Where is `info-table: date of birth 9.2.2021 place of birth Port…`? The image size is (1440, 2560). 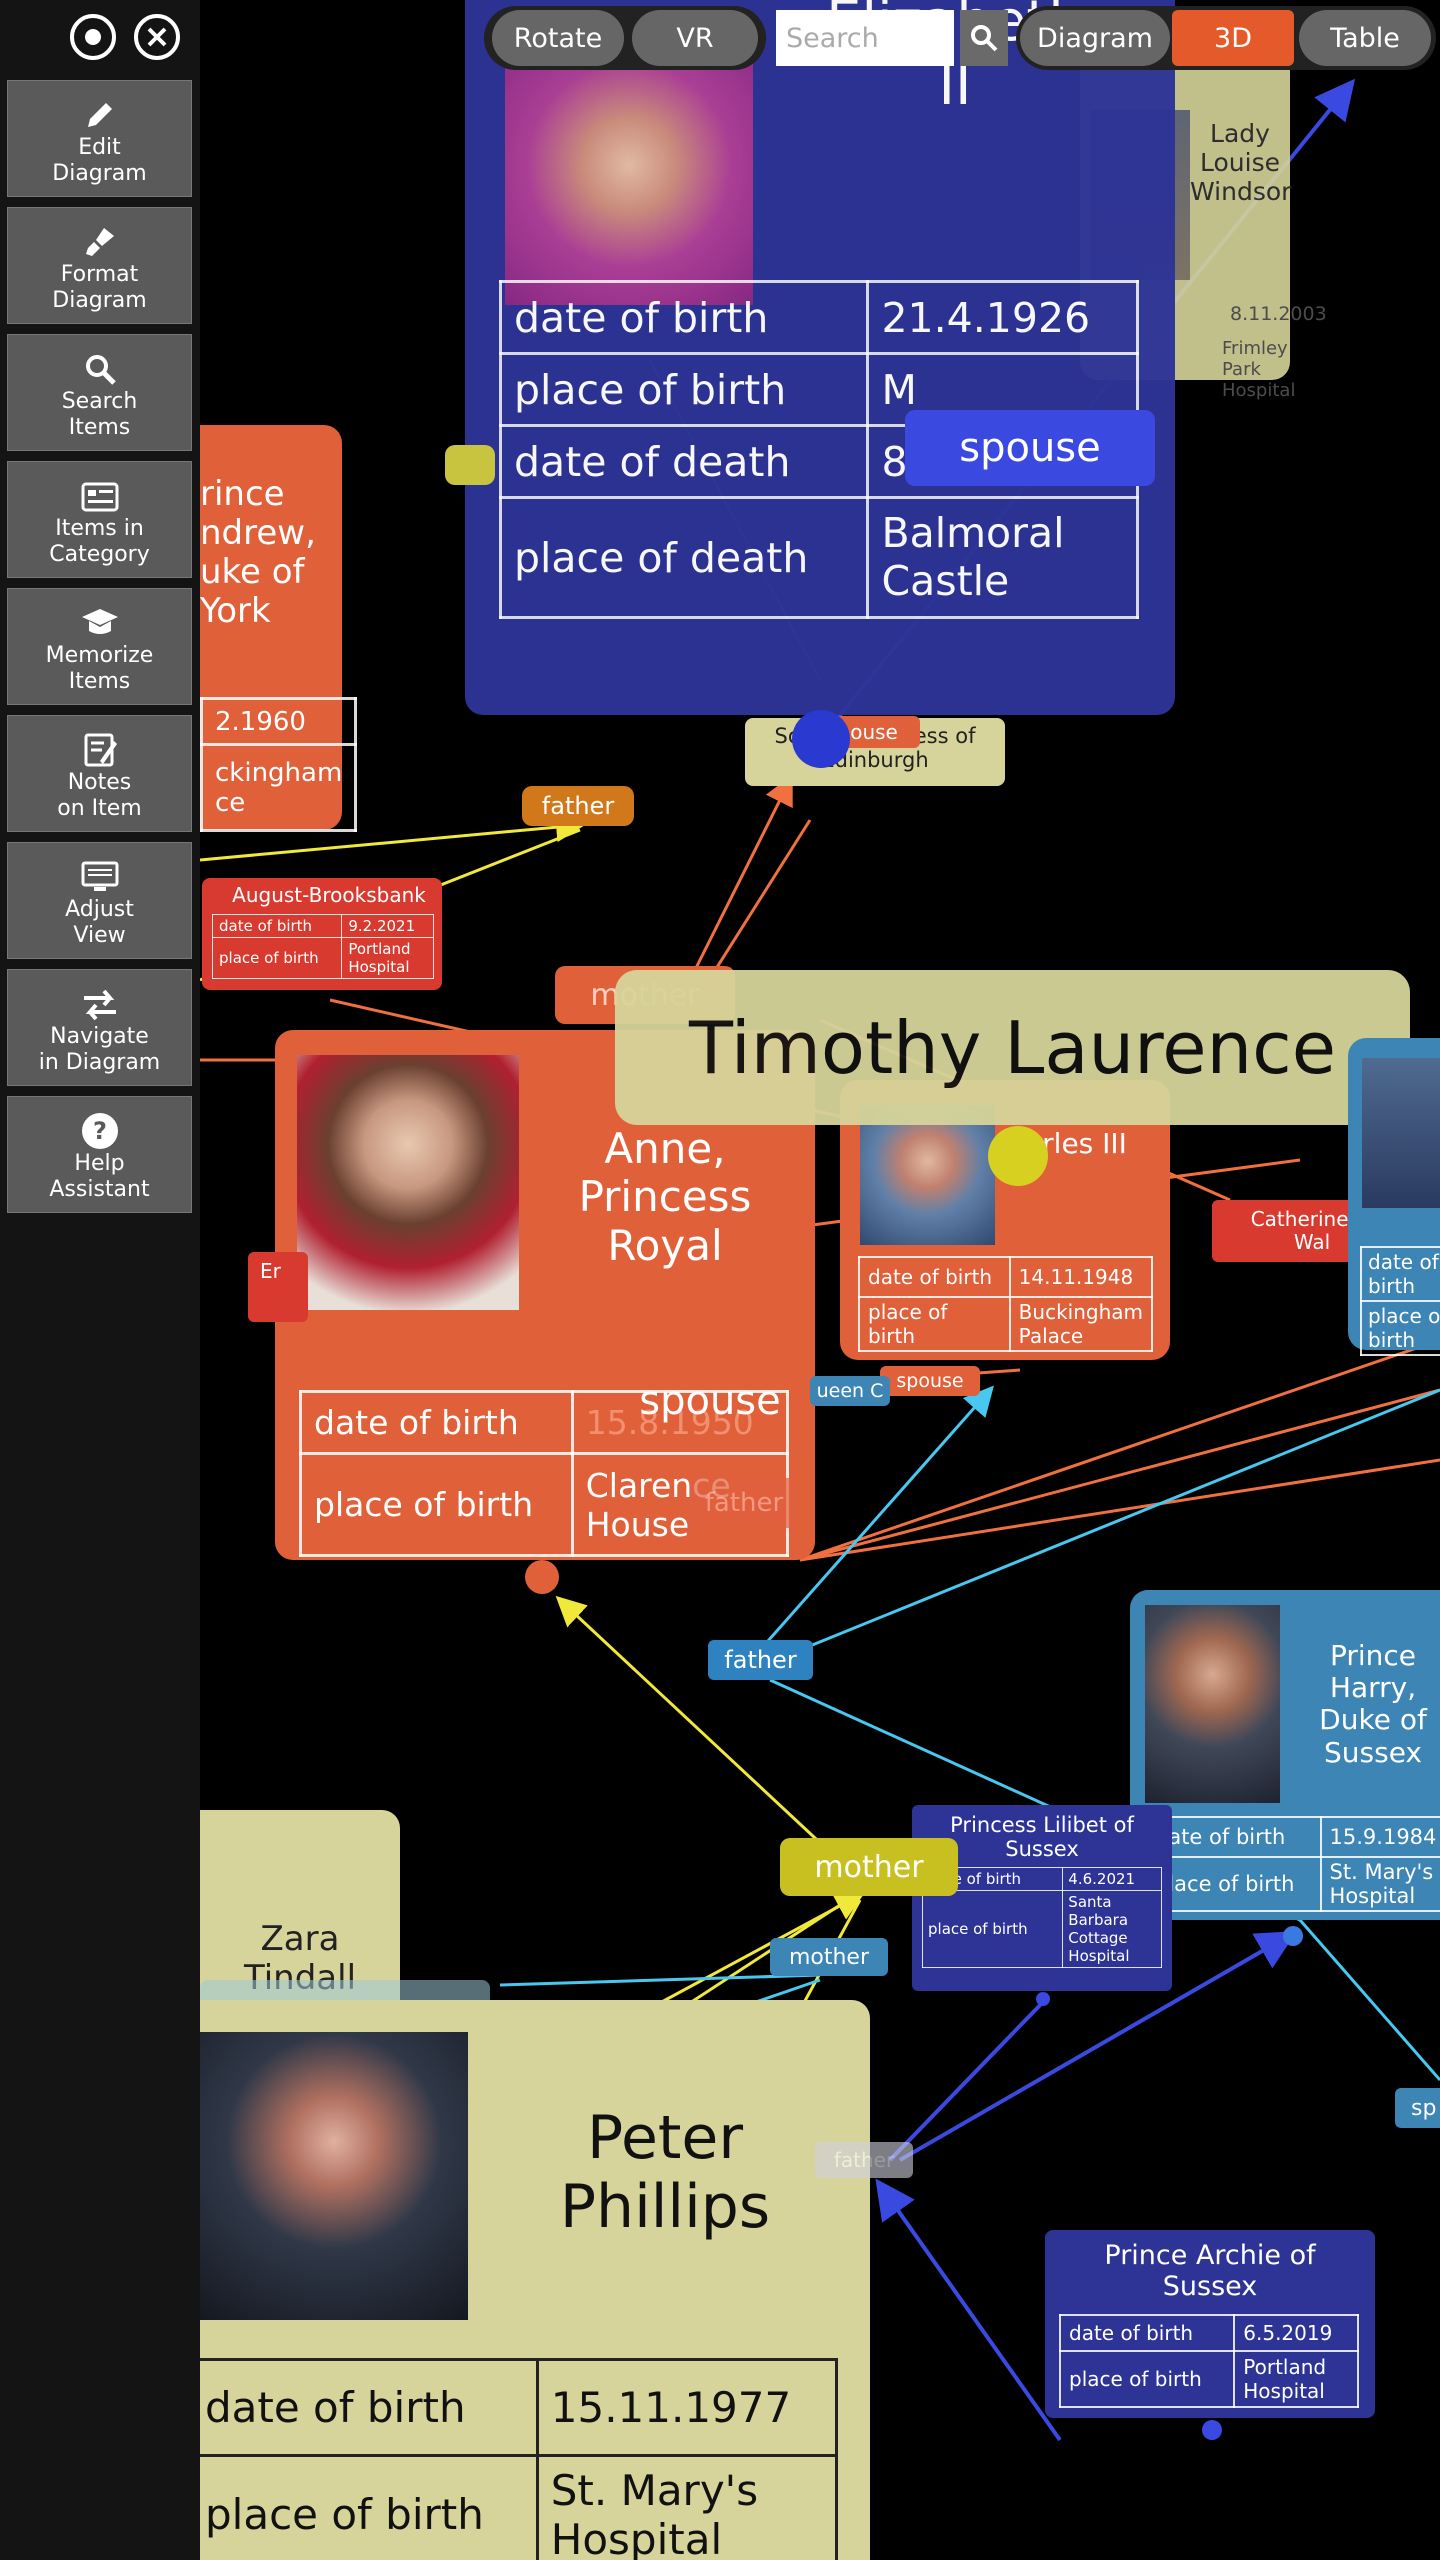 info-table: date of birth 9.2.2021 place of birth Port… is located at coordinates (322, 946).